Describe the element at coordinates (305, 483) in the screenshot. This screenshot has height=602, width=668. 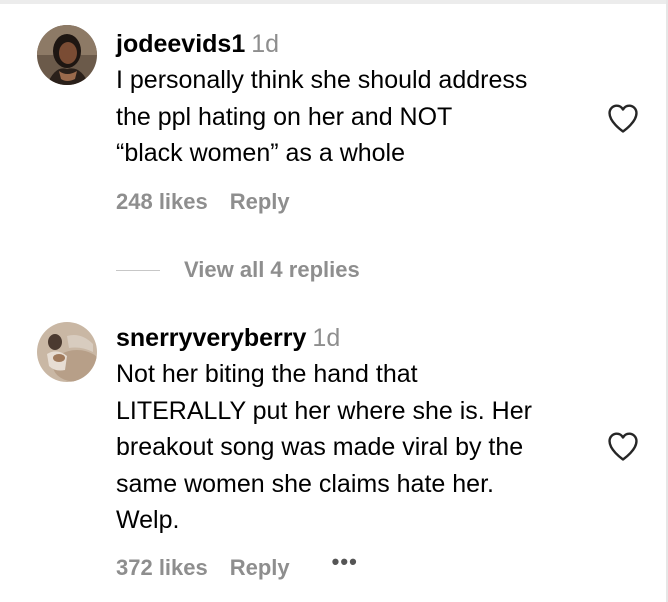
I see `comment-line: same women she claims hate her.` at that location.